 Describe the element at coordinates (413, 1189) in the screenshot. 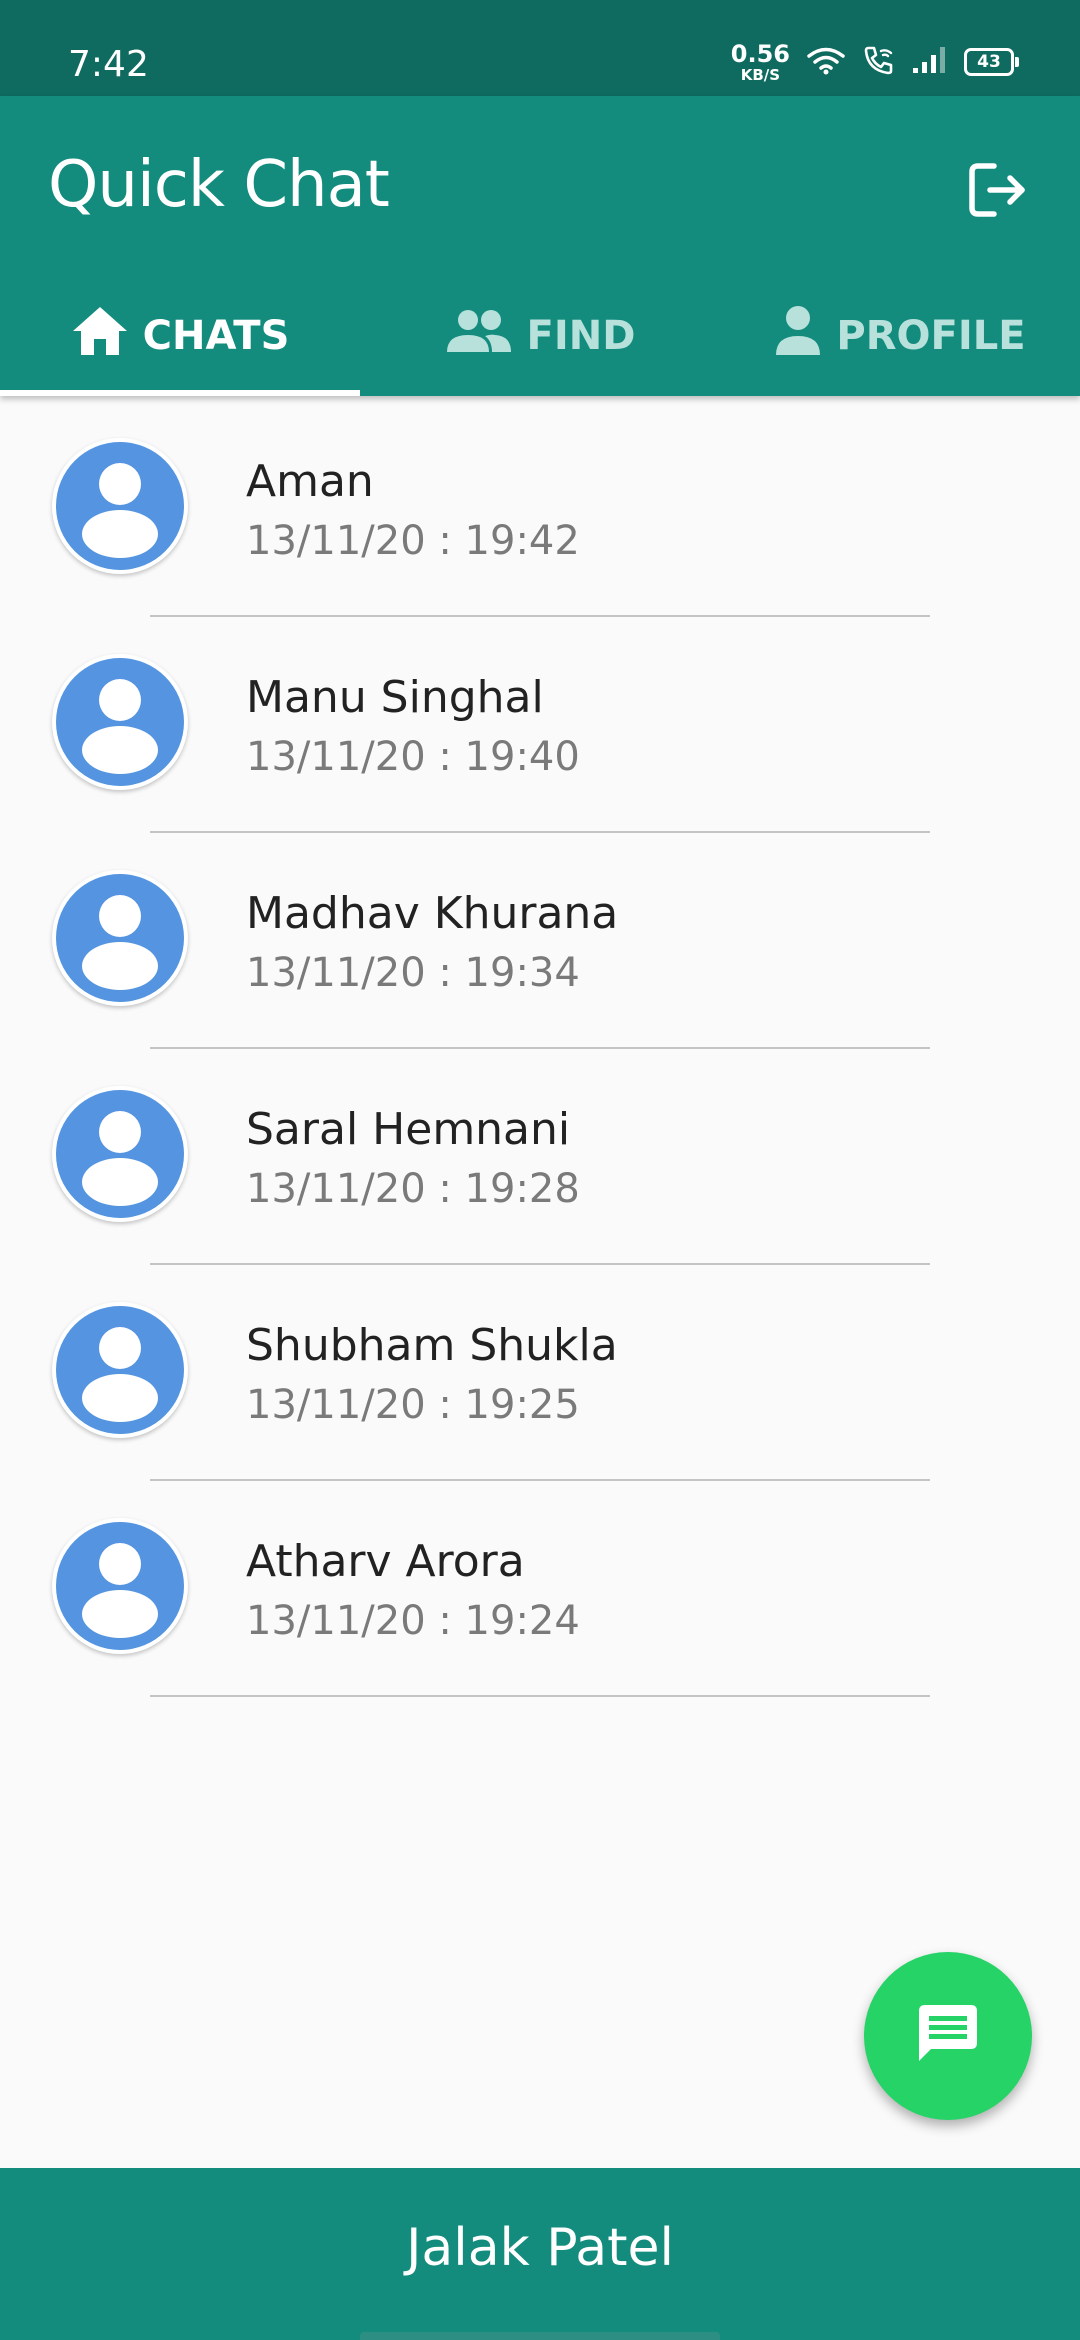

I see `chat-timestamp: 13/11/20 : 19:28` at that location.